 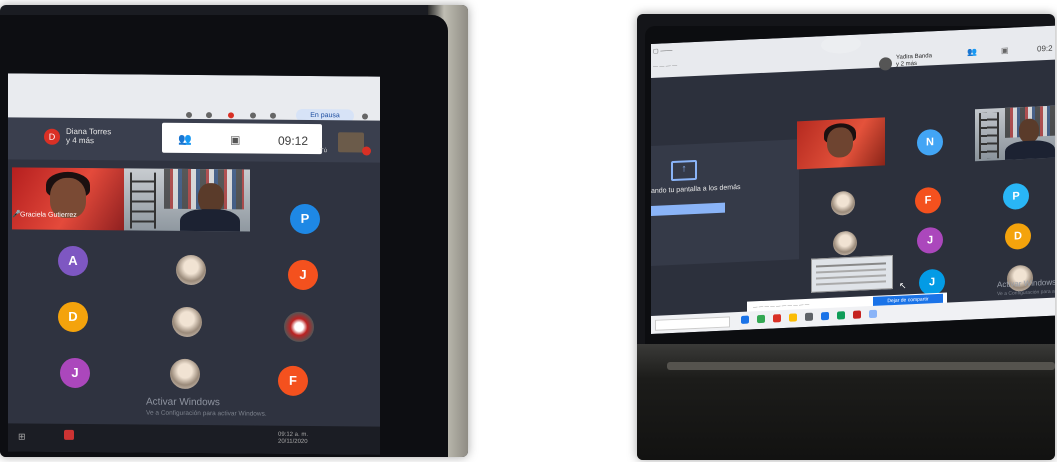 I want to click on video-tile-speaker, so click(x=841, y=143).